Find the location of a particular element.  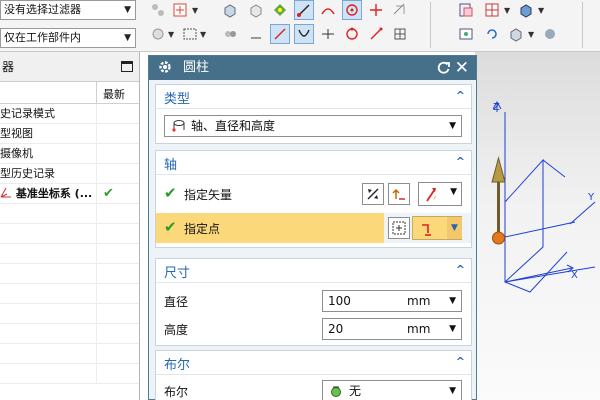

column-name-header is located at coordinates (48, 93).